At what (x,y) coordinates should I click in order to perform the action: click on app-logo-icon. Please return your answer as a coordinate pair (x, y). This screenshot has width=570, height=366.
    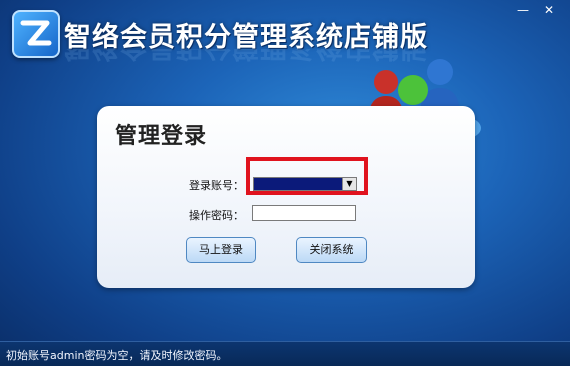
    Looking at the image, I should click on (36, 34).